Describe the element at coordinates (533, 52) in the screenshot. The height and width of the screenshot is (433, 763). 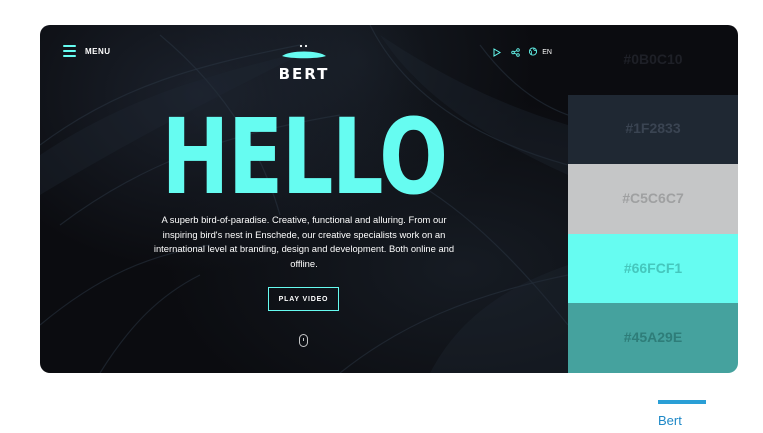
I see `globe-icon` at that location.